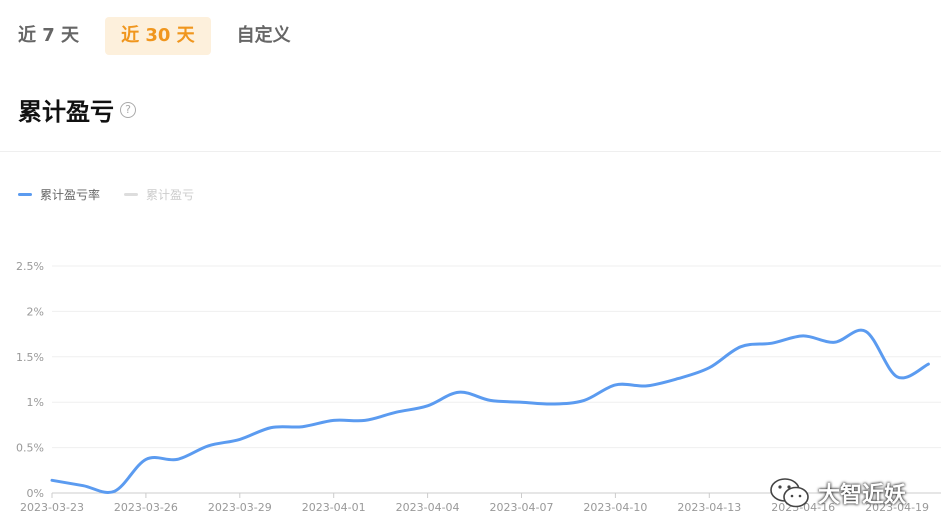  What do you see at coordinates (52, 507) in the screenshot?
I see `x-tick-label: 2023-03-23` at bounding box center [52, 507].